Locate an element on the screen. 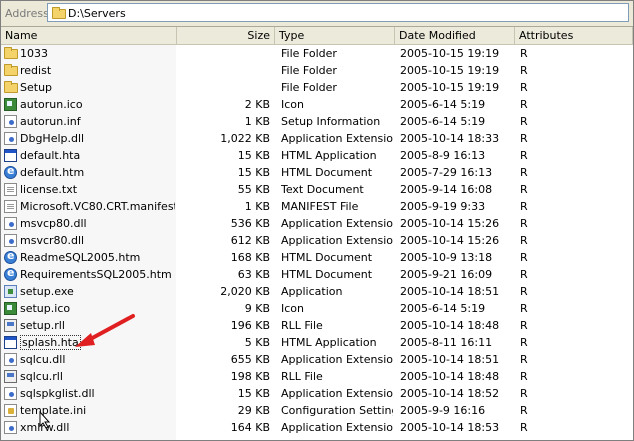 Image resolution: width=634 pixels, height=441 pixels. address-bar: Address D:\Servers is located at coordinates (317, 14).